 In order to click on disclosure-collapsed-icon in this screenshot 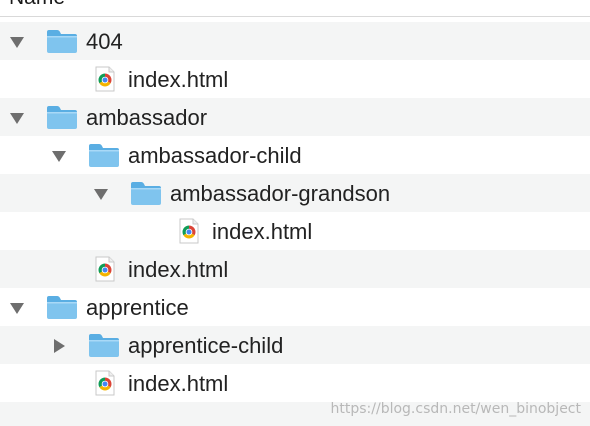, I will do `click(59, 346)`.